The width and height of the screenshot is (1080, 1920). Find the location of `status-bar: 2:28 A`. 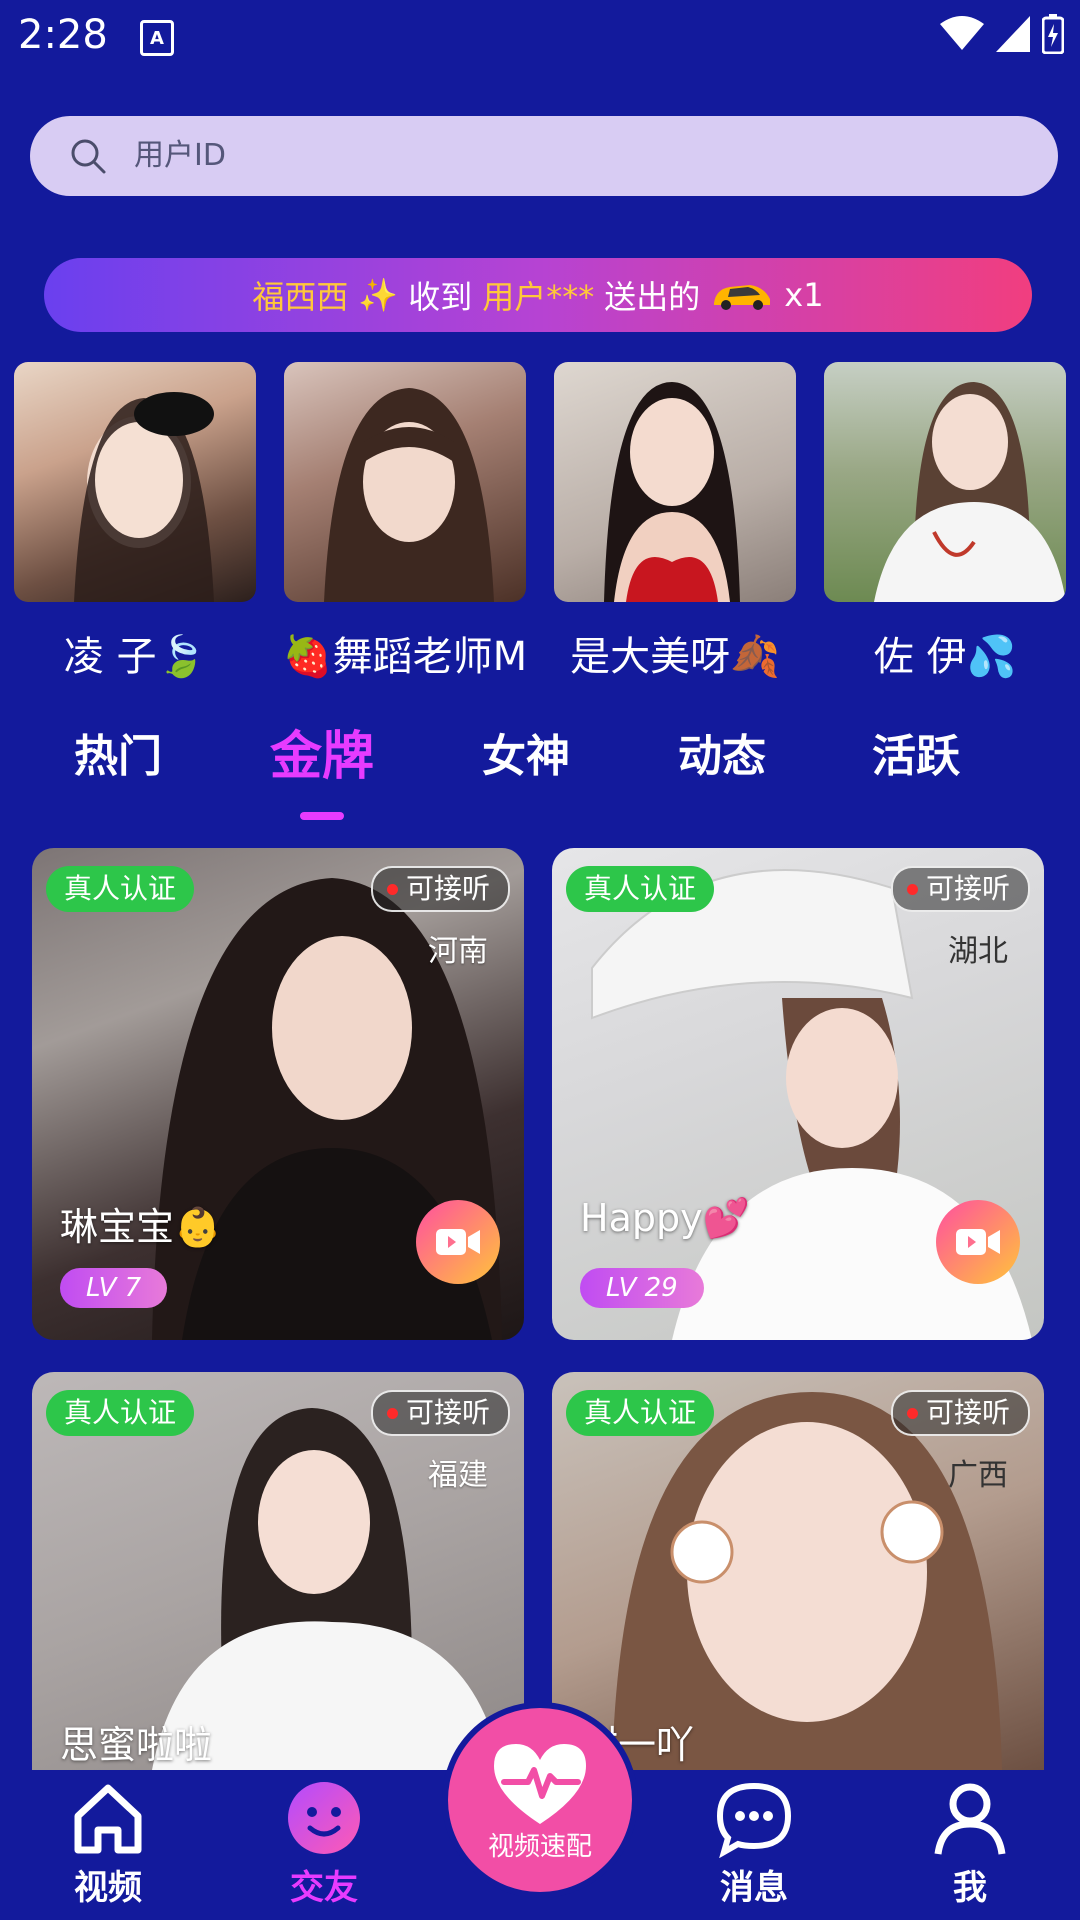

status-bar: 2:28 A is located at coordinates (540, 38).